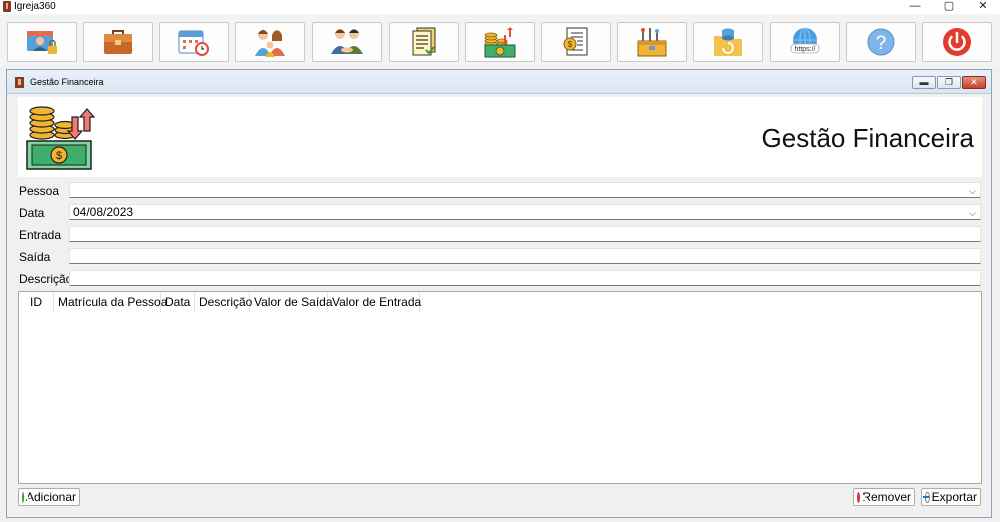 The image size is (1000, 522). Describe the element at coordinates (40, 235) in the screenshot. I see `entrada-label: Entrada` at that location.